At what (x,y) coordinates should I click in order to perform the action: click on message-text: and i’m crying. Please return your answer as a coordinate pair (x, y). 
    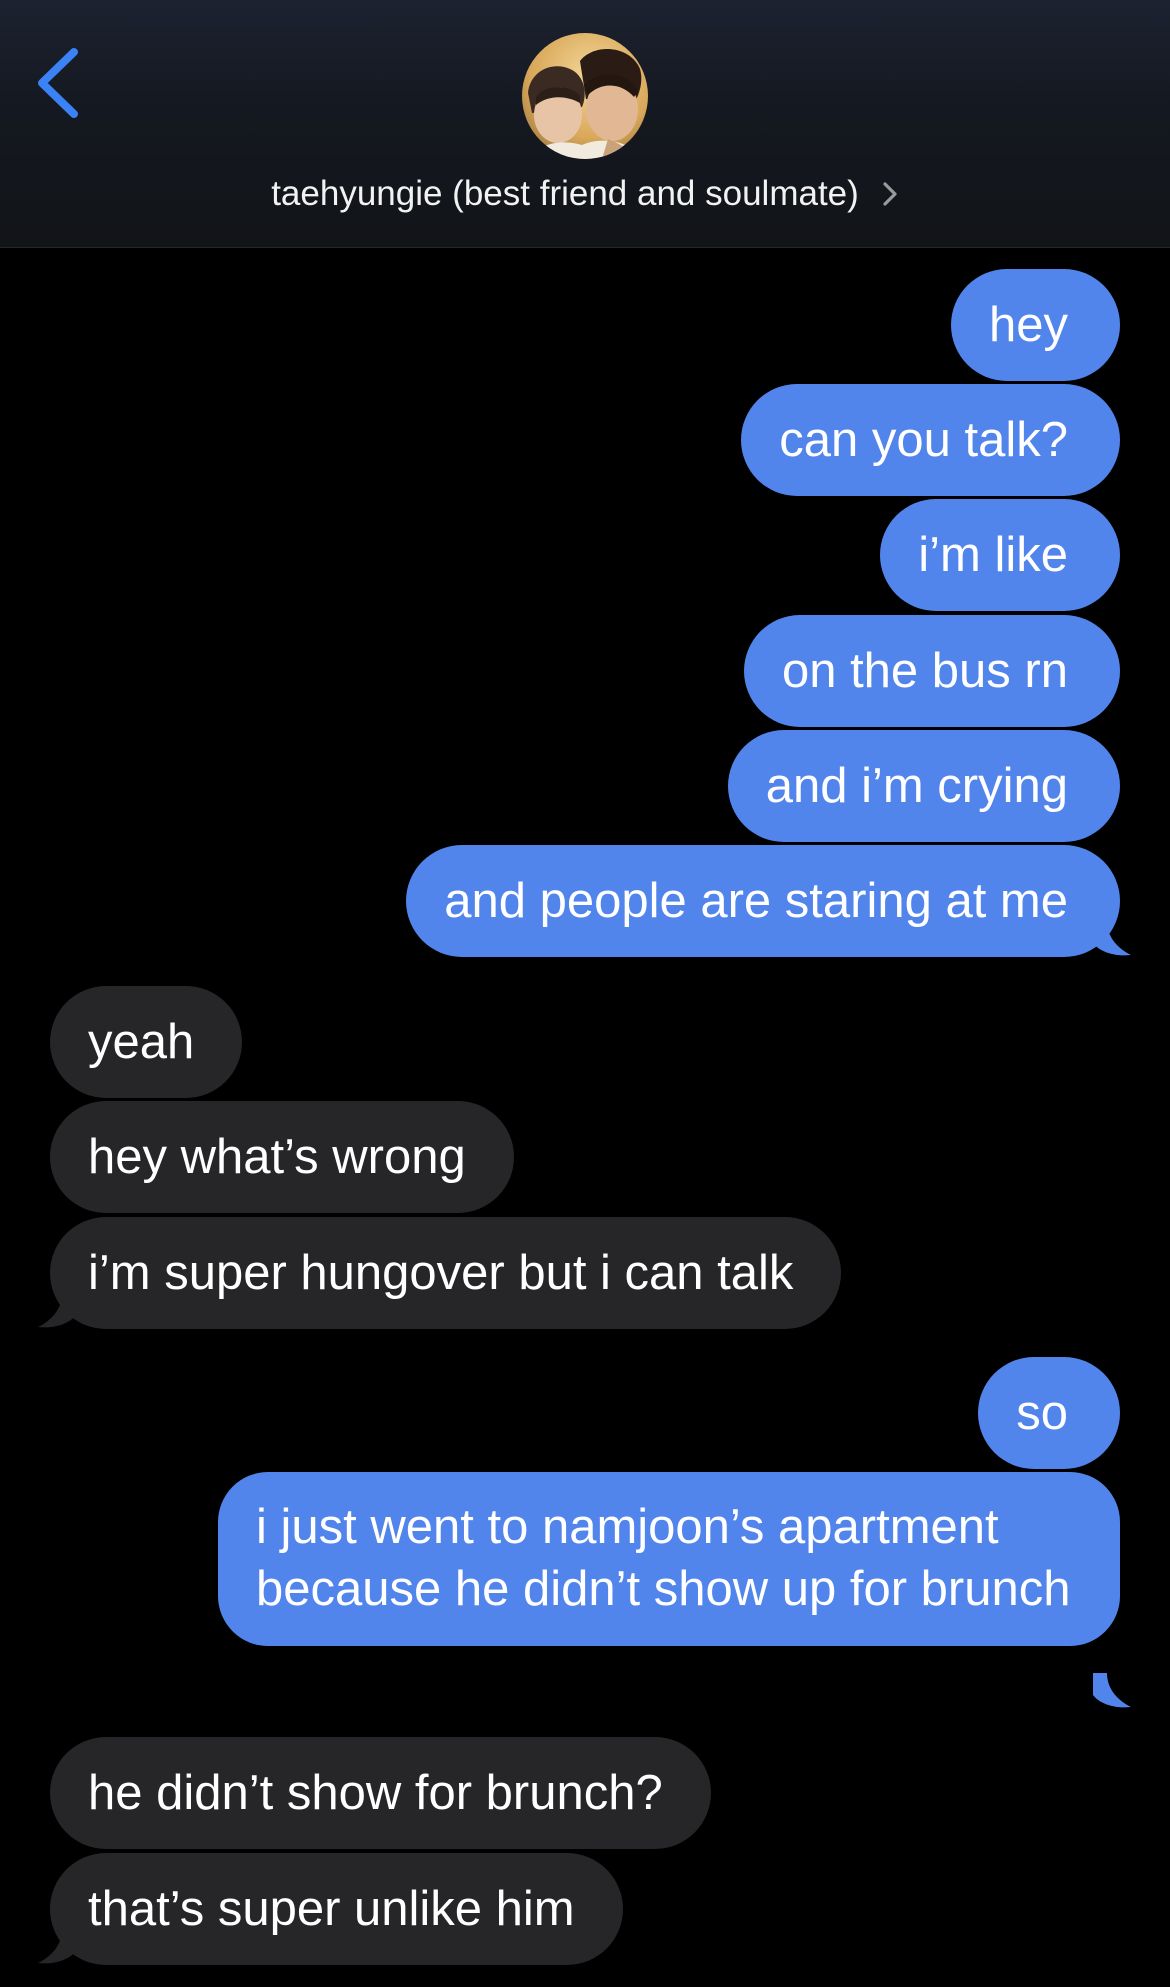
    Looking at the image, I should click on (916, 786).